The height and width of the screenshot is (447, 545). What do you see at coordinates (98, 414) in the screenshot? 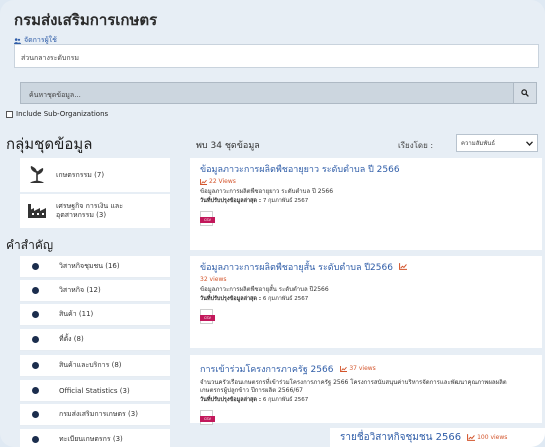
I see `keyword-label: กรมส่งเสริมการเกษตร (3)` at bounding box center [98, 414].